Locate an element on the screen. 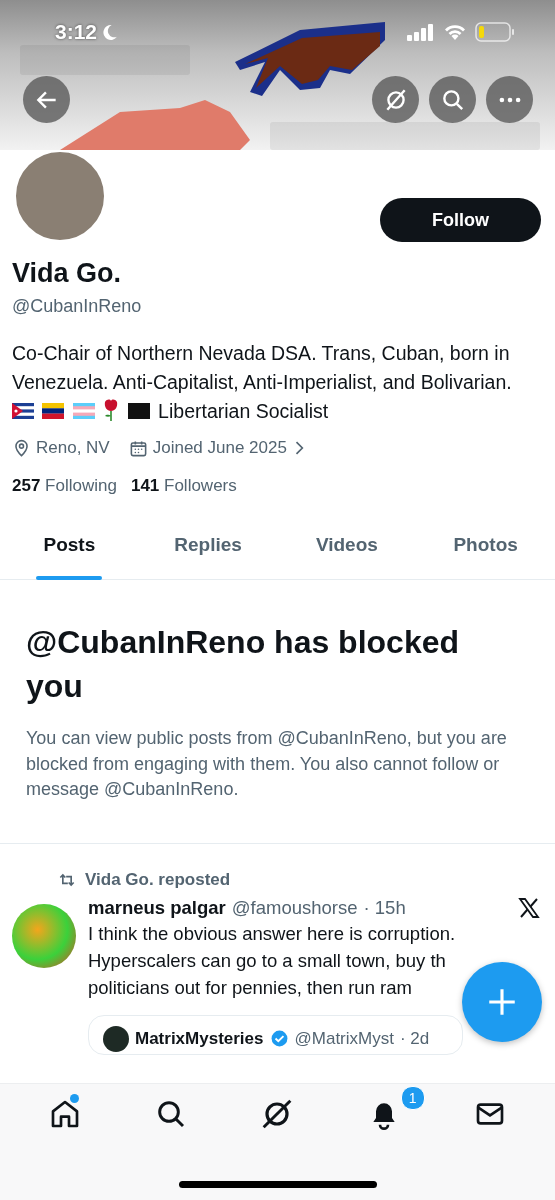 The image size is (555, 1200). blocked-message: You can view public posts from @CubanInReno, but you are blocked from engaging with them. You also cannot follow or message @CubanInReno. is located at coordinates (267, 764).